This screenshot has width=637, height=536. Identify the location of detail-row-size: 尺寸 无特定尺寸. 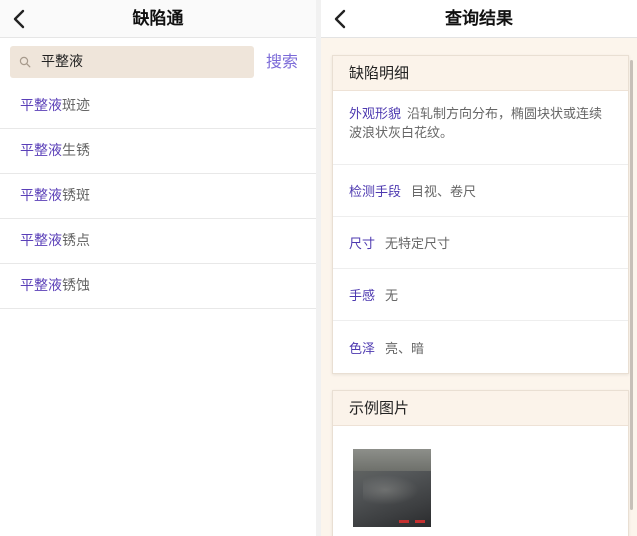
(480, 243).